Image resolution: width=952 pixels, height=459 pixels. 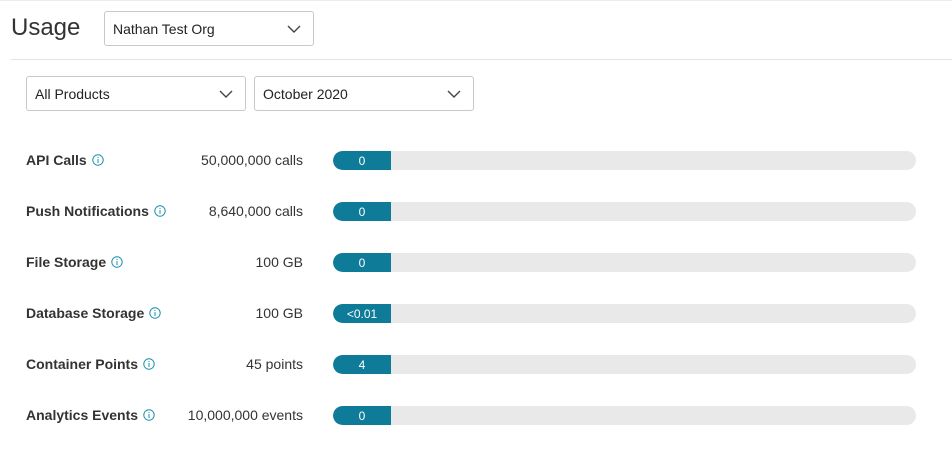 I want to click on usage-bar-fill: 4, so click(x=362, y=364).